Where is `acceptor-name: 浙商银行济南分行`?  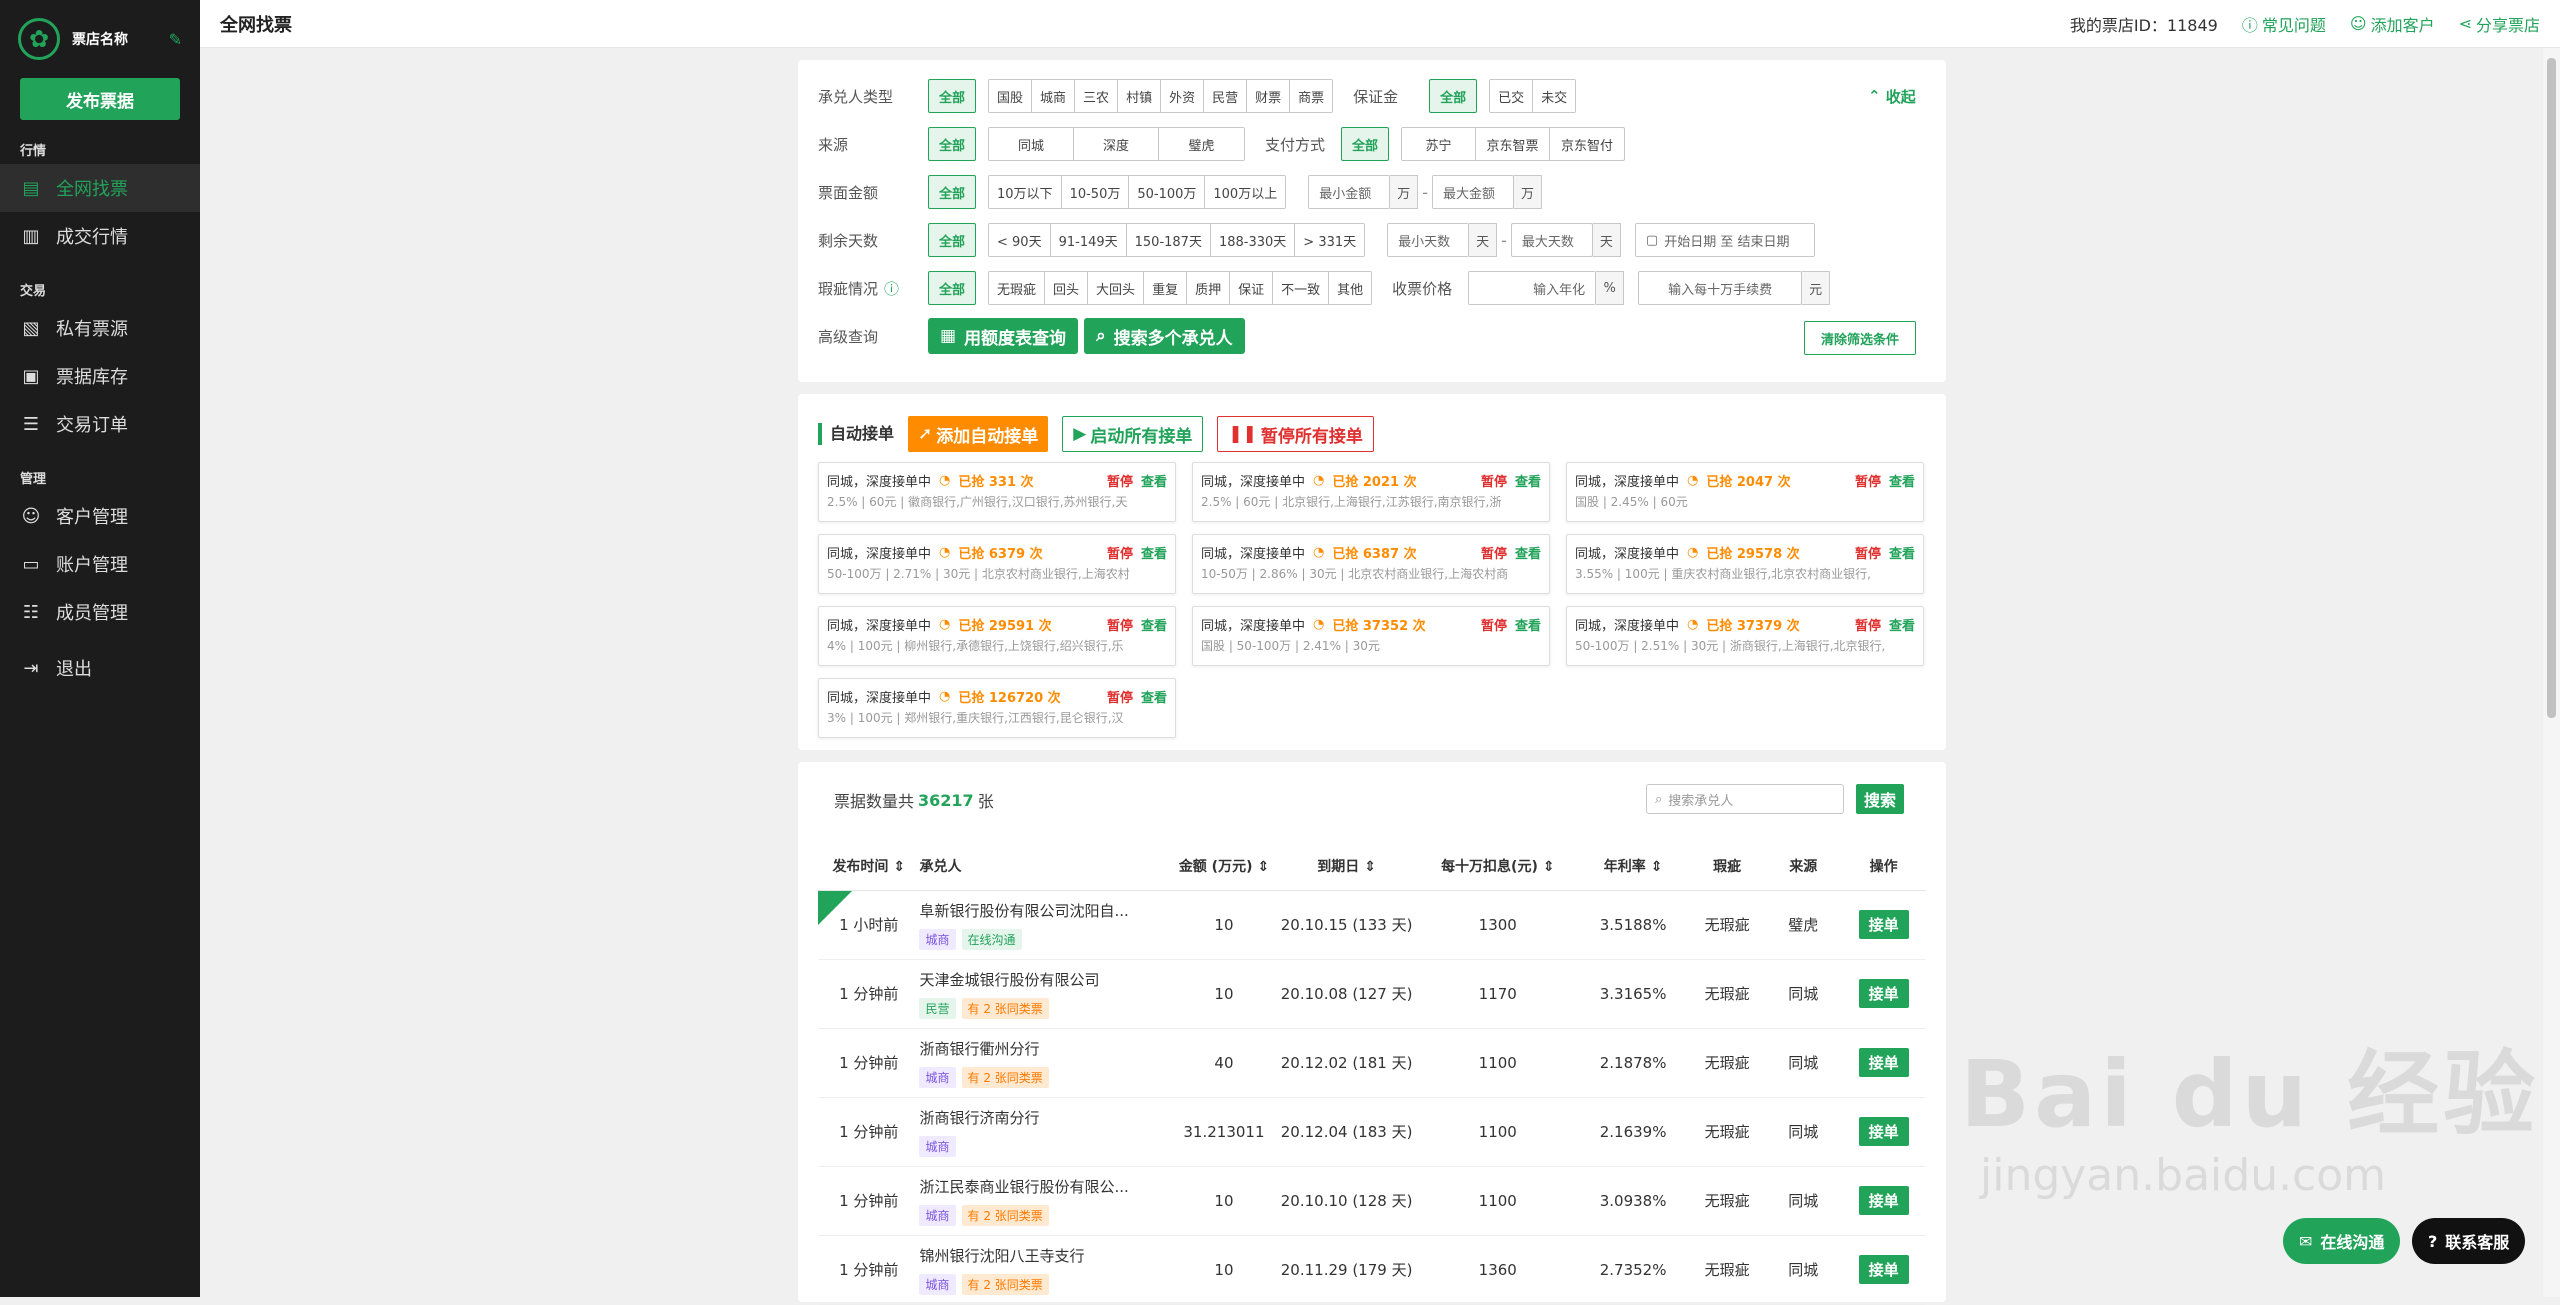 acceptor-name: 浙商银行济南分行 is located at coordinates (1046, 1117).